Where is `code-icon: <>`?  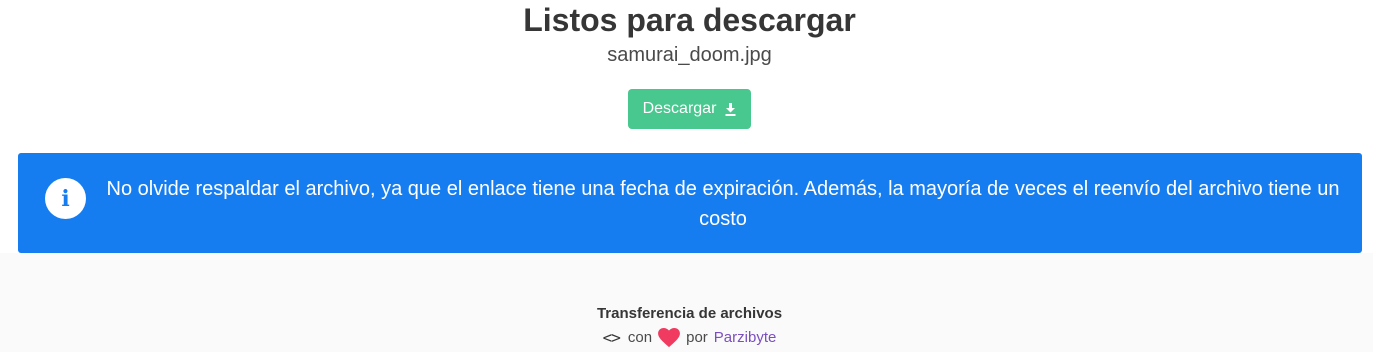
code-icon: <> is located at coordinates (611, 337).